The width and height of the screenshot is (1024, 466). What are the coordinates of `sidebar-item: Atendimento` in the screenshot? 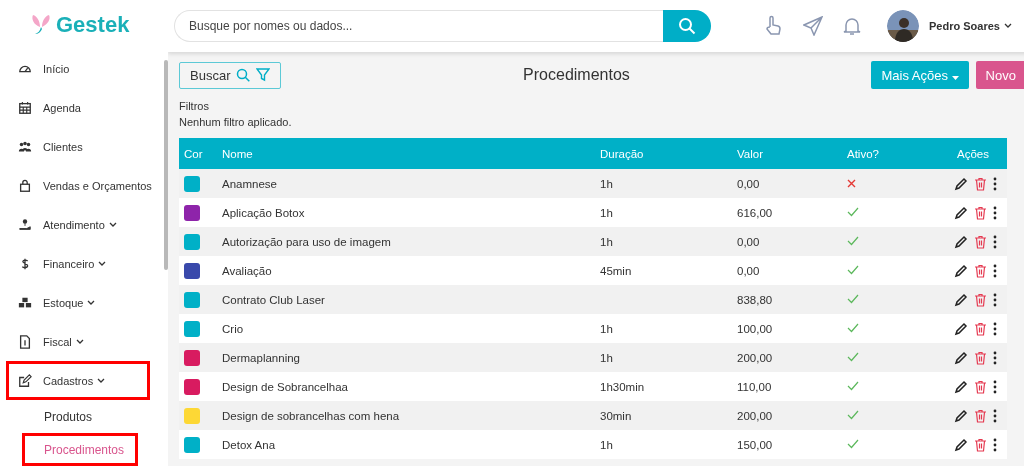 It's located at (78, 224).